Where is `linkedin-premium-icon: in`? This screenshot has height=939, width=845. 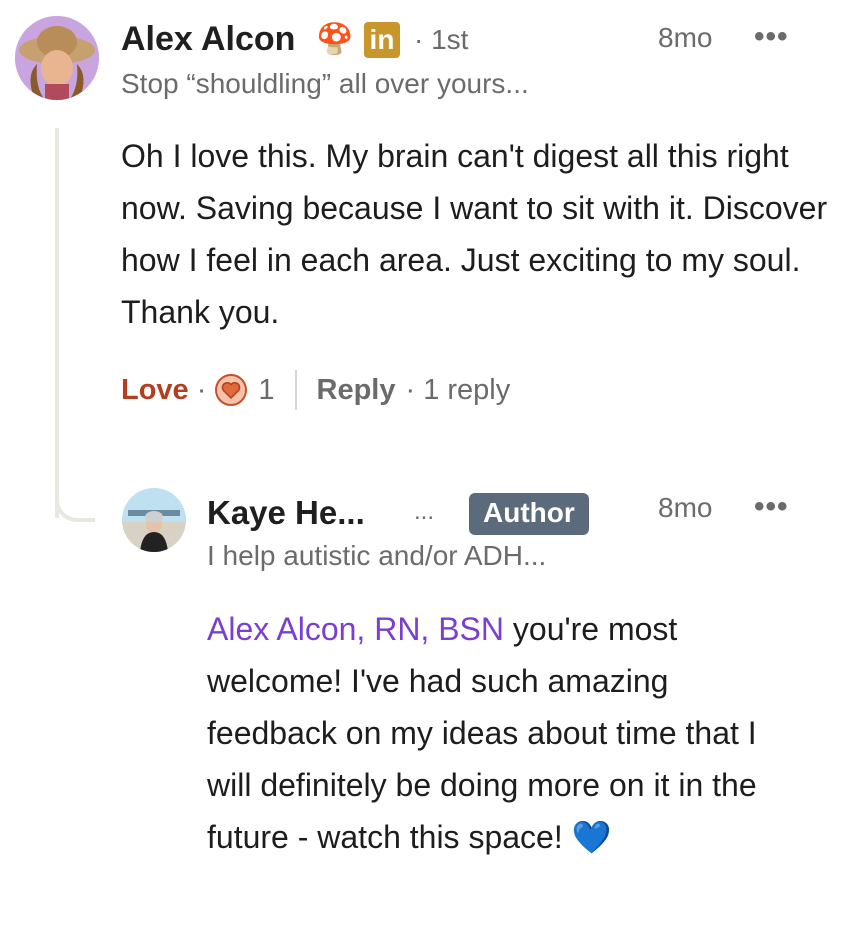 linkedin-premium-icon: in is located at coordinates (382, 40).